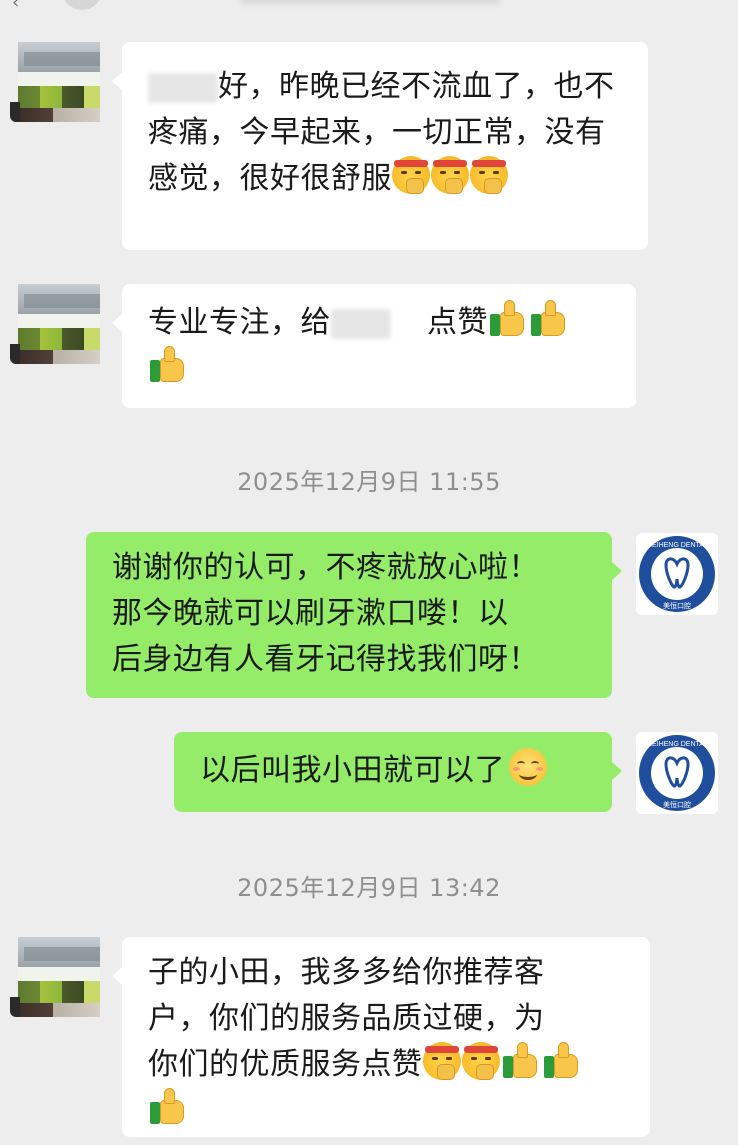 This screenshot has width=738, height=1145. Describe the element at coordinates (528, 767) in the screenshot. I see `smile-emoji` at that location.